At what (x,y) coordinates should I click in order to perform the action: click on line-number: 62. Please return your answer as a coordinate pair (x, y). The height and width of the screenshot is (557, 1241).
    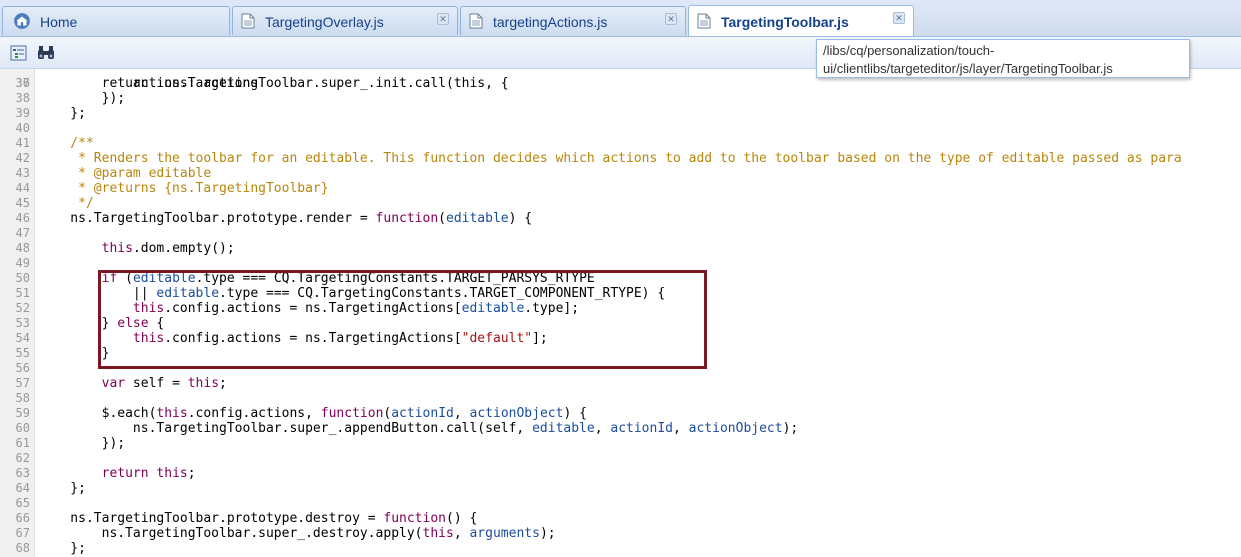
    Looking at the image, I should click on (22, 458).